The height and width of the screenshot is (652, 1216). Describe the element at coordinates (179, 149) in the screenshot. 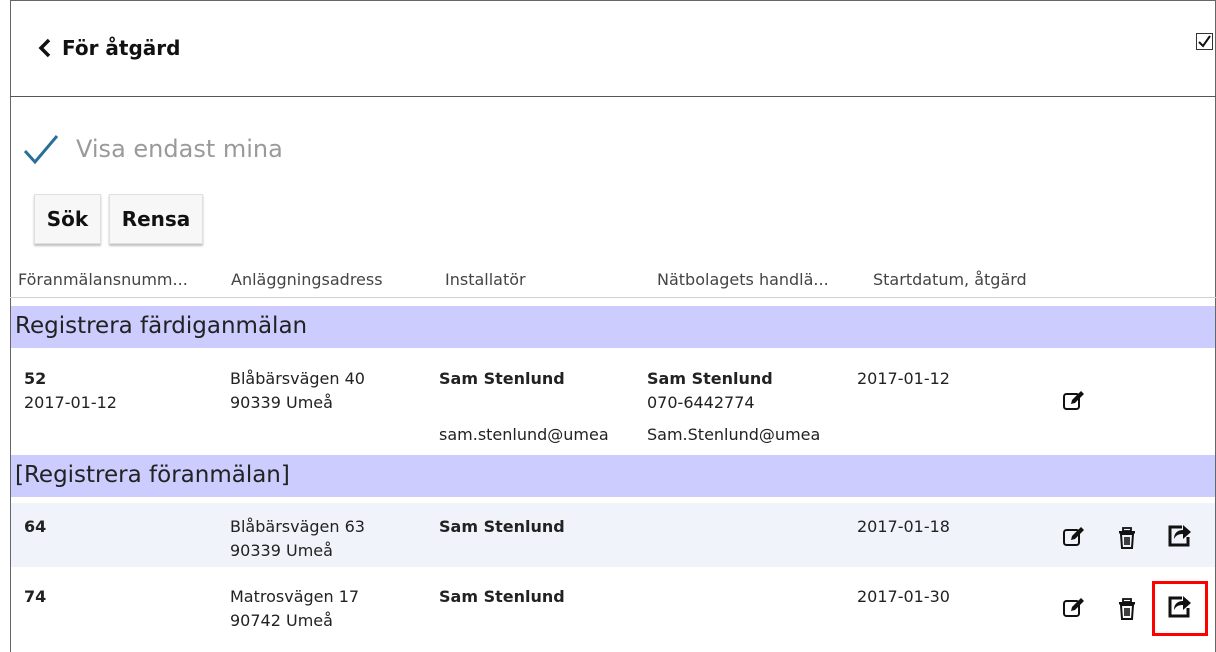

I see `show-only-mine-label: Visa endast mina` at that location.